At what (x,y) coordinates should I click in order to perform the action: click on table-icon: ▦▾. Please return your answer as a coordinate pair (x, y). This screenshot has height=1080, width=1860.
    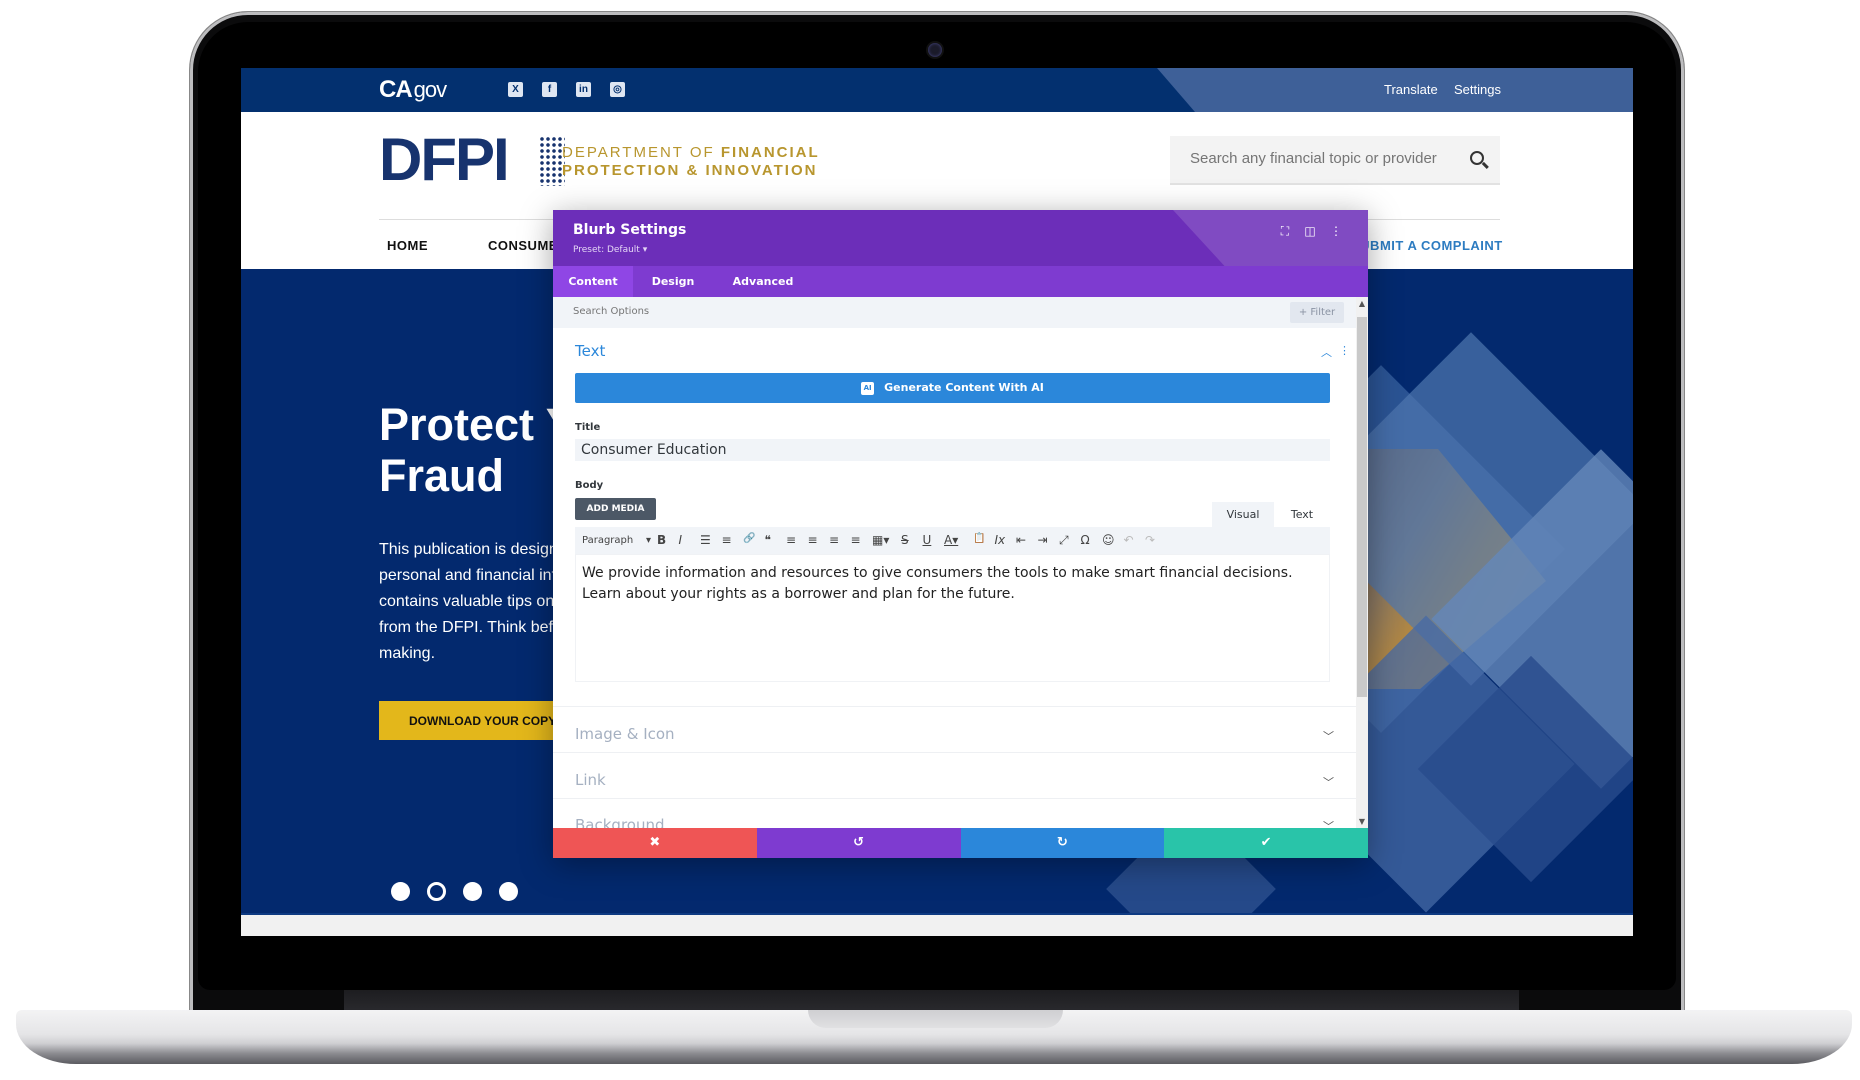
    Looking at the image, I should click on (880, 540).